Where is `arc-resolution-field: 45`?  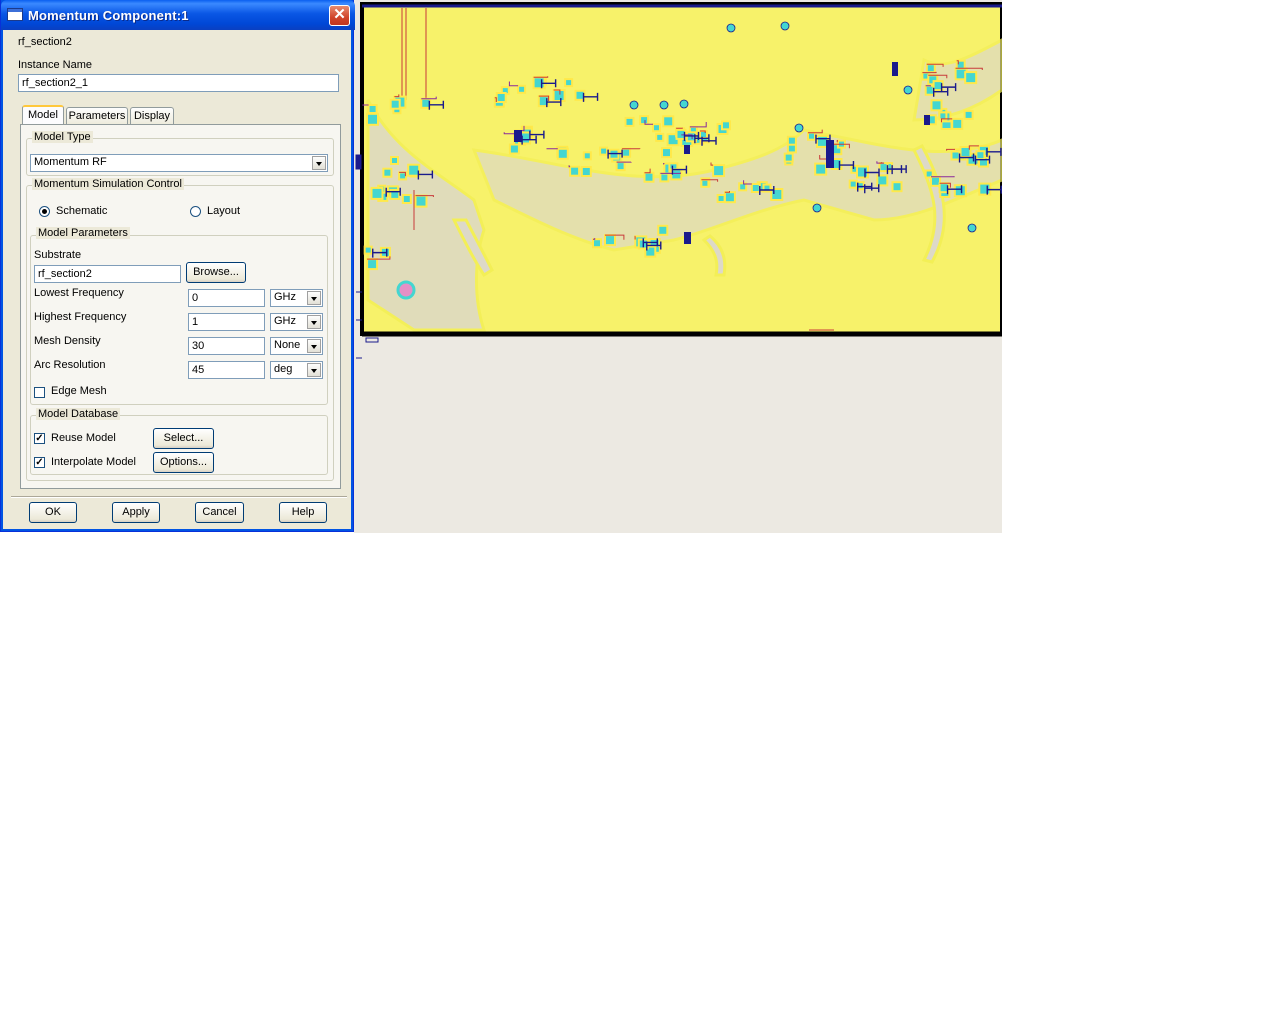
arc-resolution-field: 45 is located at coordinates (226, 370).